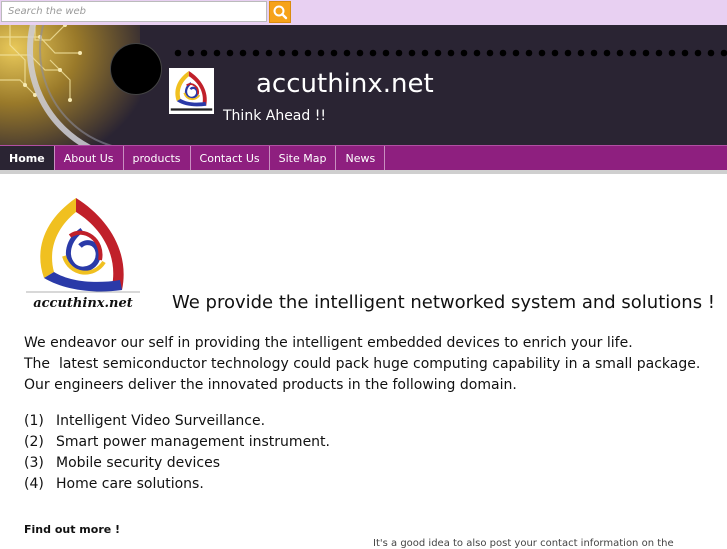  Describe the element at coordinates (193, 442) in the screenshot. I see `list-item-text: Smart power management instrument.` at that location.